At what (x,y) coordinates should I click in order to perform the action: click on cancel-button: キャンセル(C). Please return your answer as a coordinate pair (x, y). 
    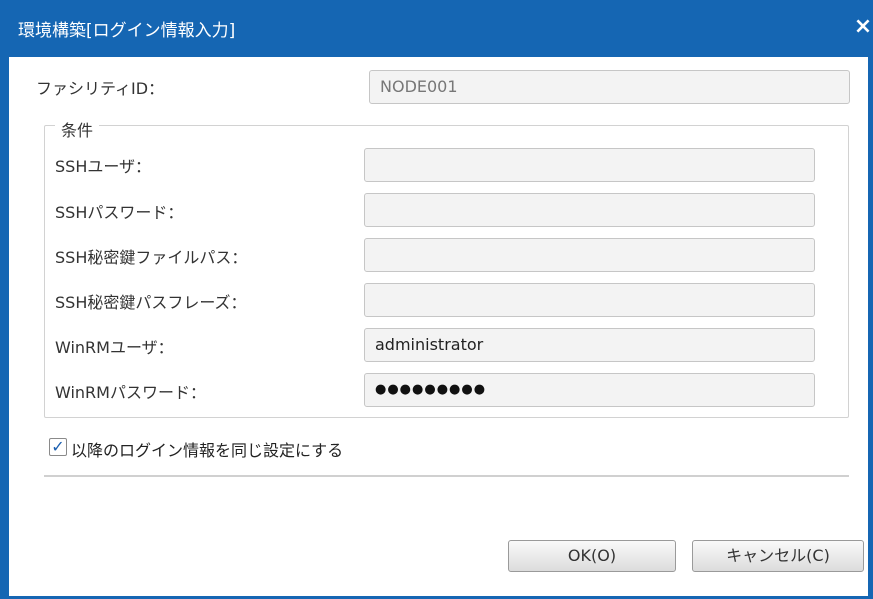
    Looking at the image, I should click on (778, 556).